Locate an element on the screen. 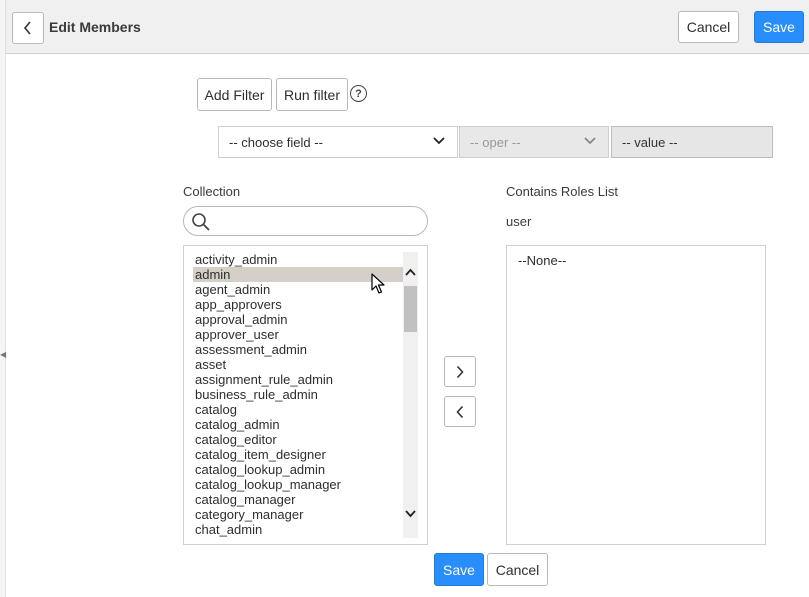  run-filter-button: Run filter is located at coordinates (312, 94).